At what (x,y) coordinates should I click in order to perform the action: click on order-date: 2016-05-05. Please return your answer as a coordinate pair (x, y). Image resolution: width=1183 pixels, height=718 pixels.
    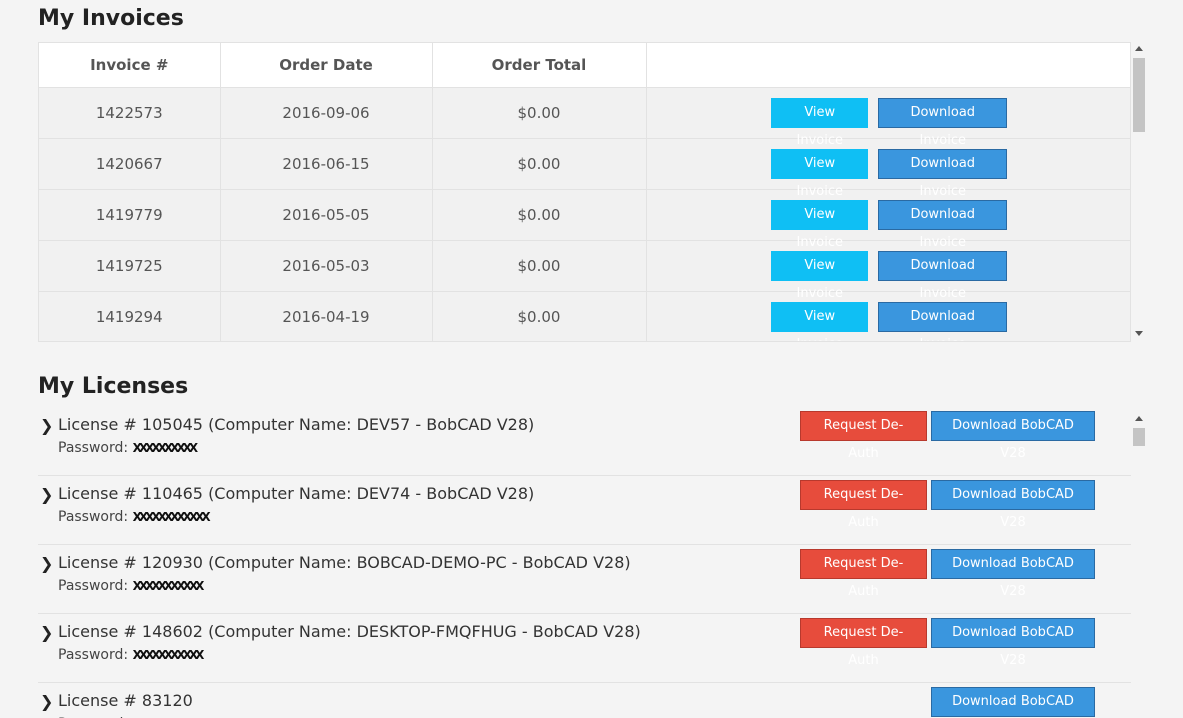
    Looking at the image, I should click on (326, 215).